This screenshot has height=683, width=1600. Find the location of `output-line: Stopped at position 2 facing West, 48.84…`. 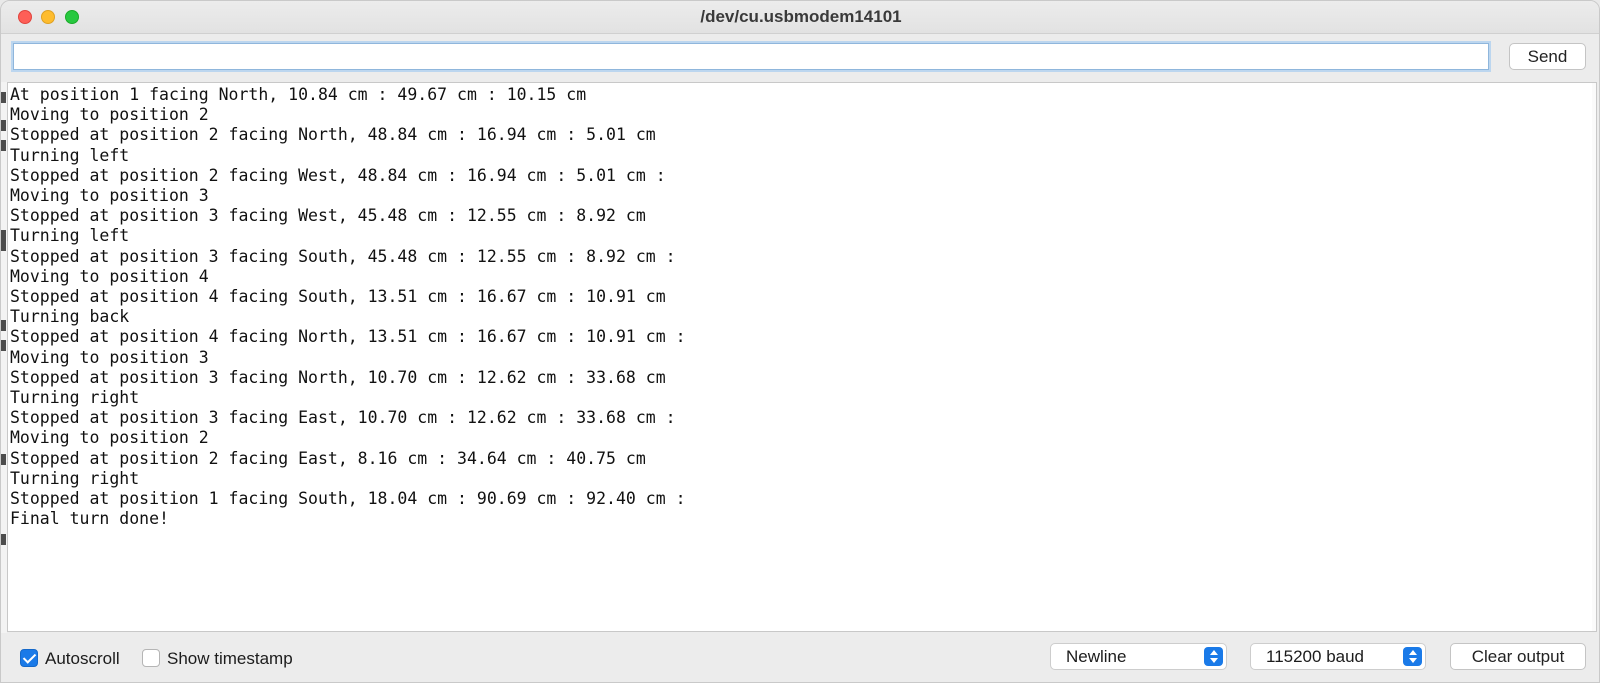

output-line: Stopped at position 2 facing West, 48.84… is located at coordinates (338, 175).